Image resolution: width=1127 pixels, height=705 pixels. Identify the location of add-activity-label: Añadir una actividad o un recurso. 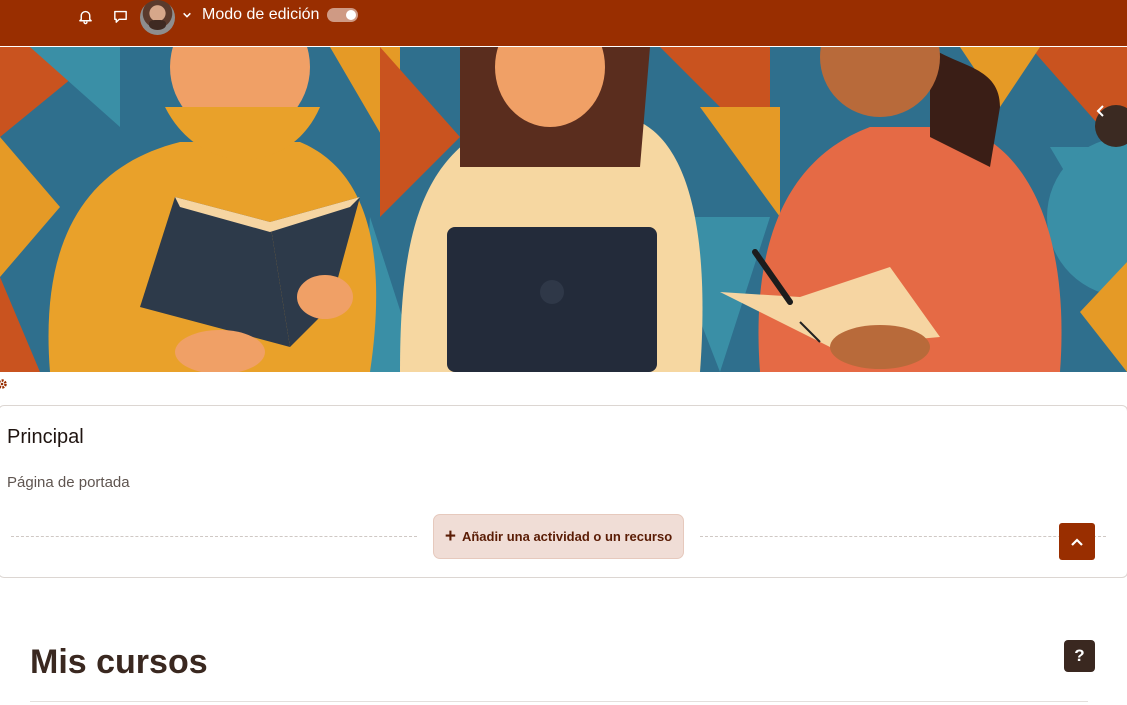
(567, 536).